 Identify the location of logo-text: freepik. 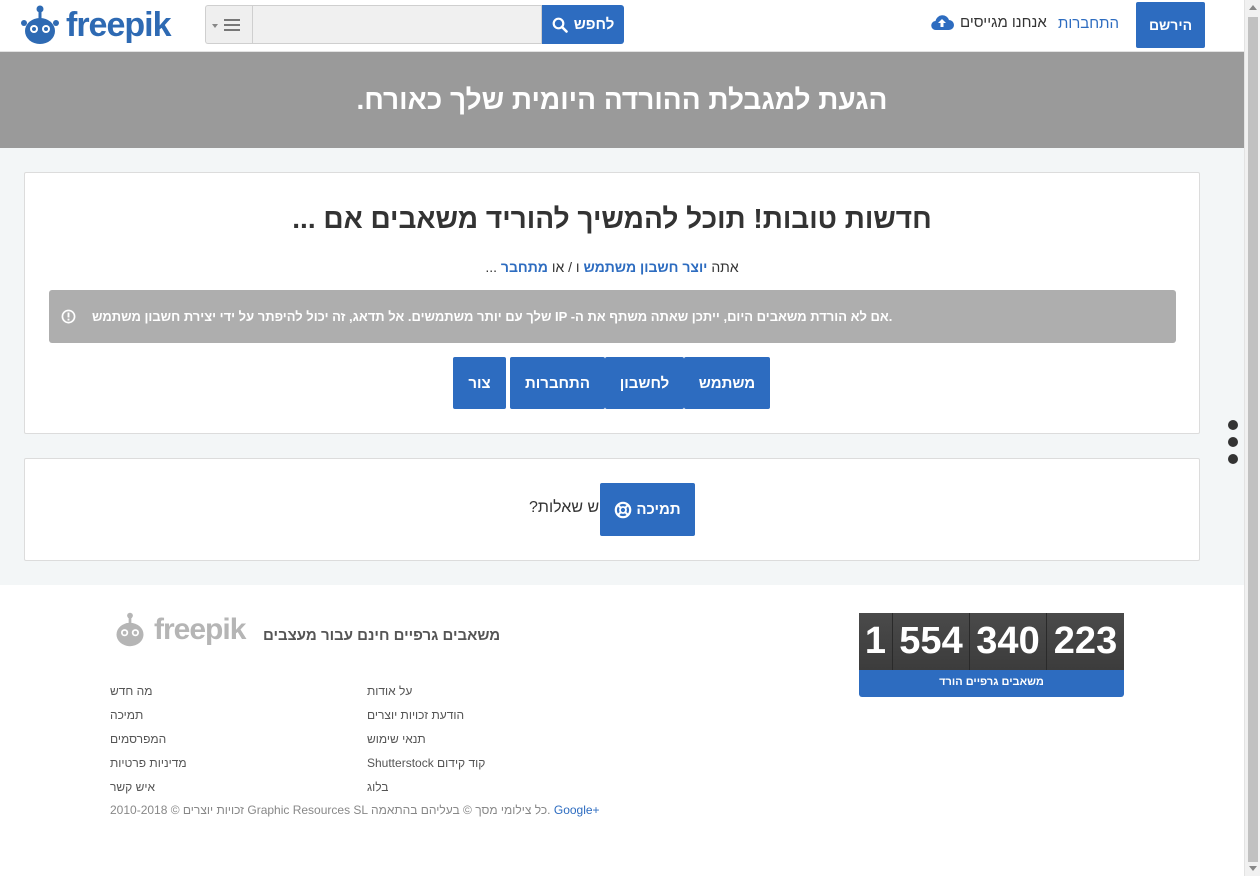
(118, 25).